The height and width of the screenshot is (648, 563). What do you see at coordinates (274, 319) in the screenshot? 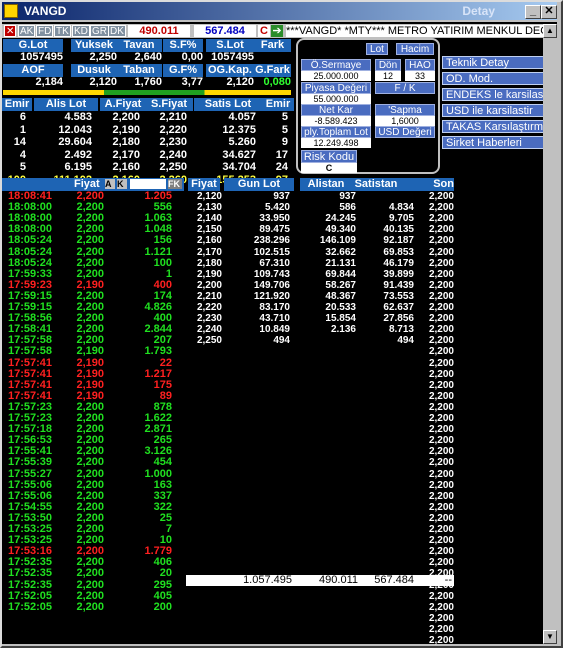
I see `dist-cell: 43.710` at bounding box center [274, 319].